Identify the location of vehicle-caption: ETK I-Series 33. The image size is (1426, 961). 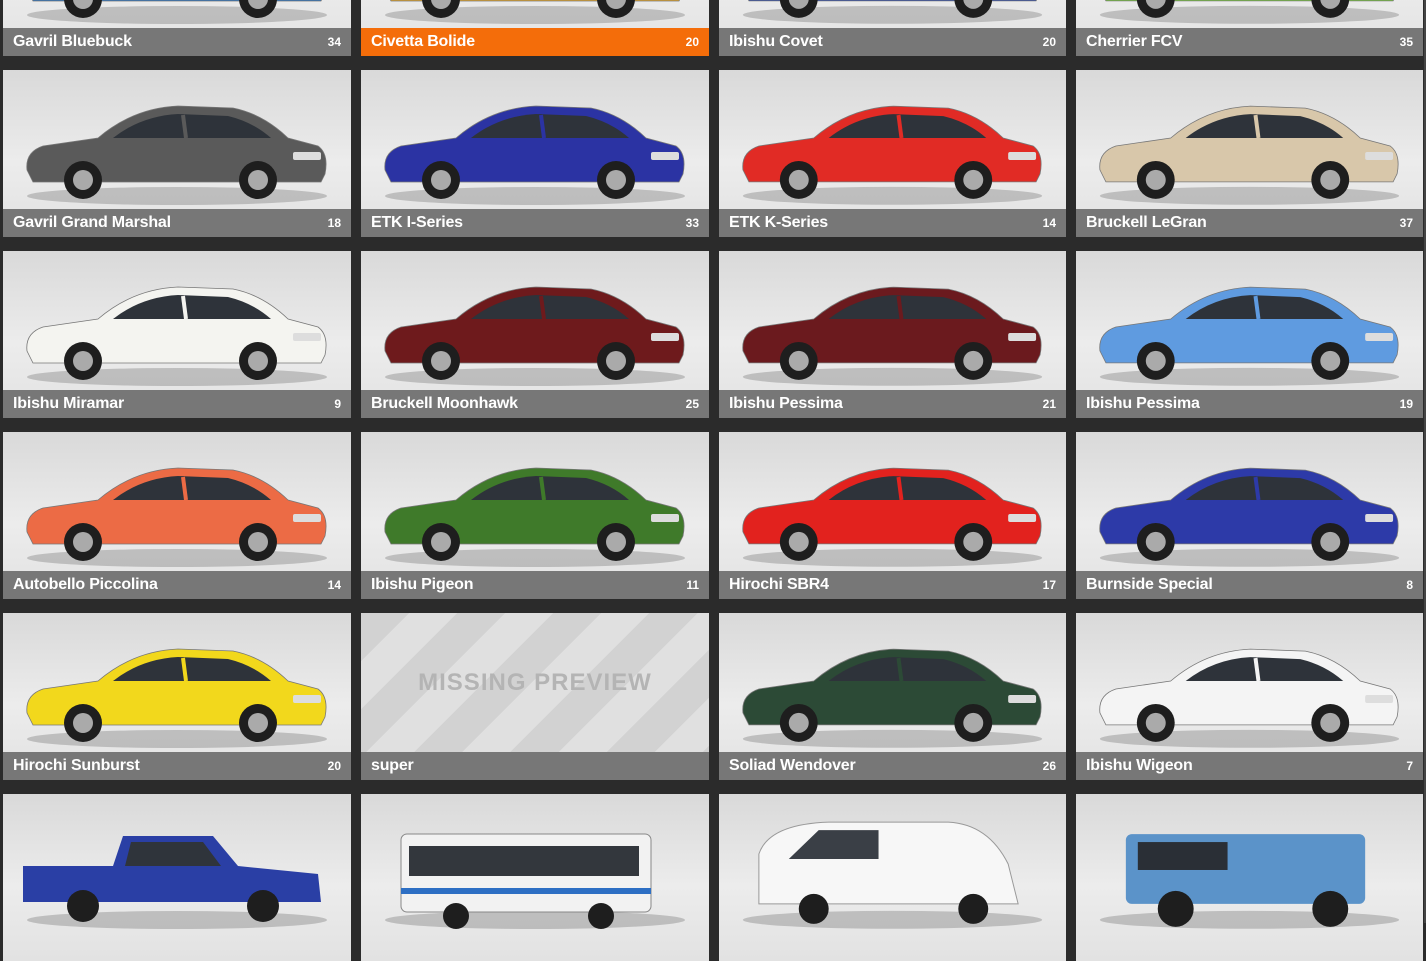
(535, 223).